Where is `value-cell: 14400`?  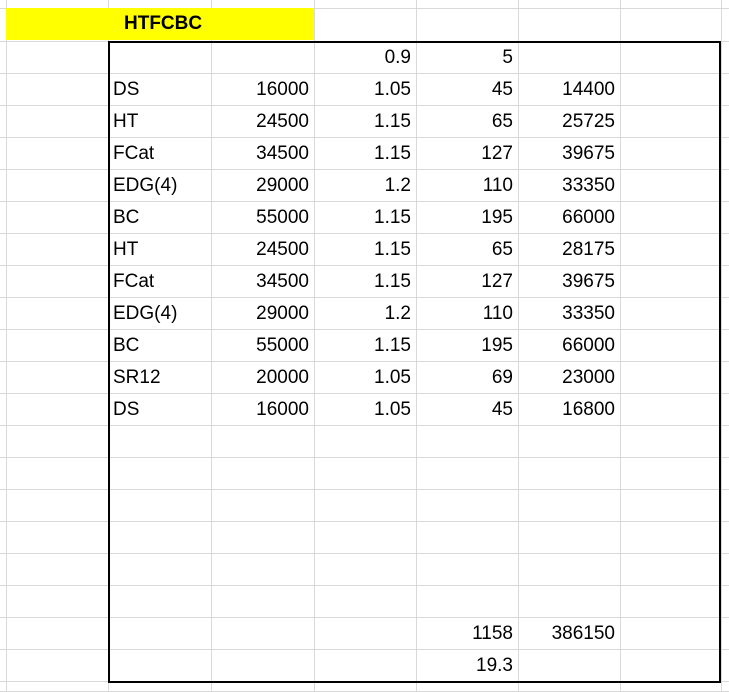
value-cell: 14400 is located at coordinates (569, 90).